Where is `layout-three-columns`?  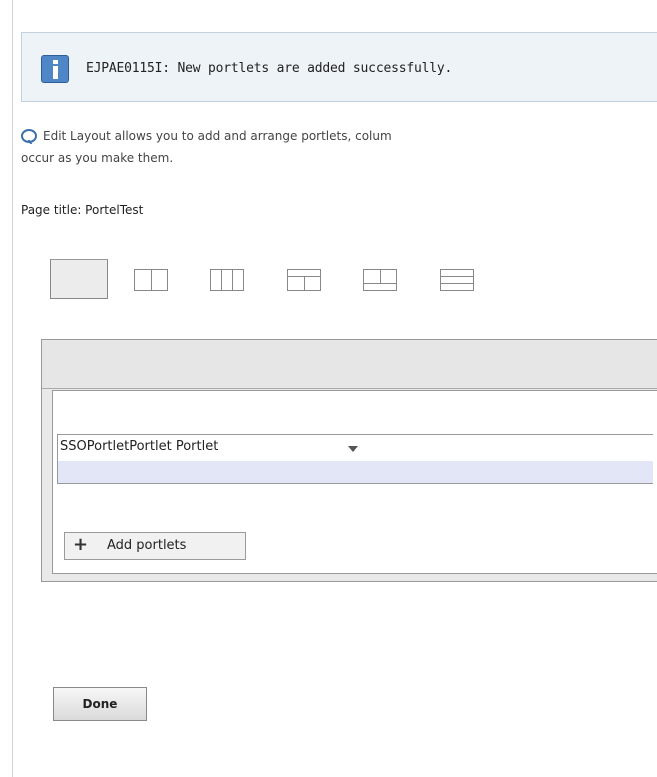
layout-three-columns is located at coordinates (227, 280).